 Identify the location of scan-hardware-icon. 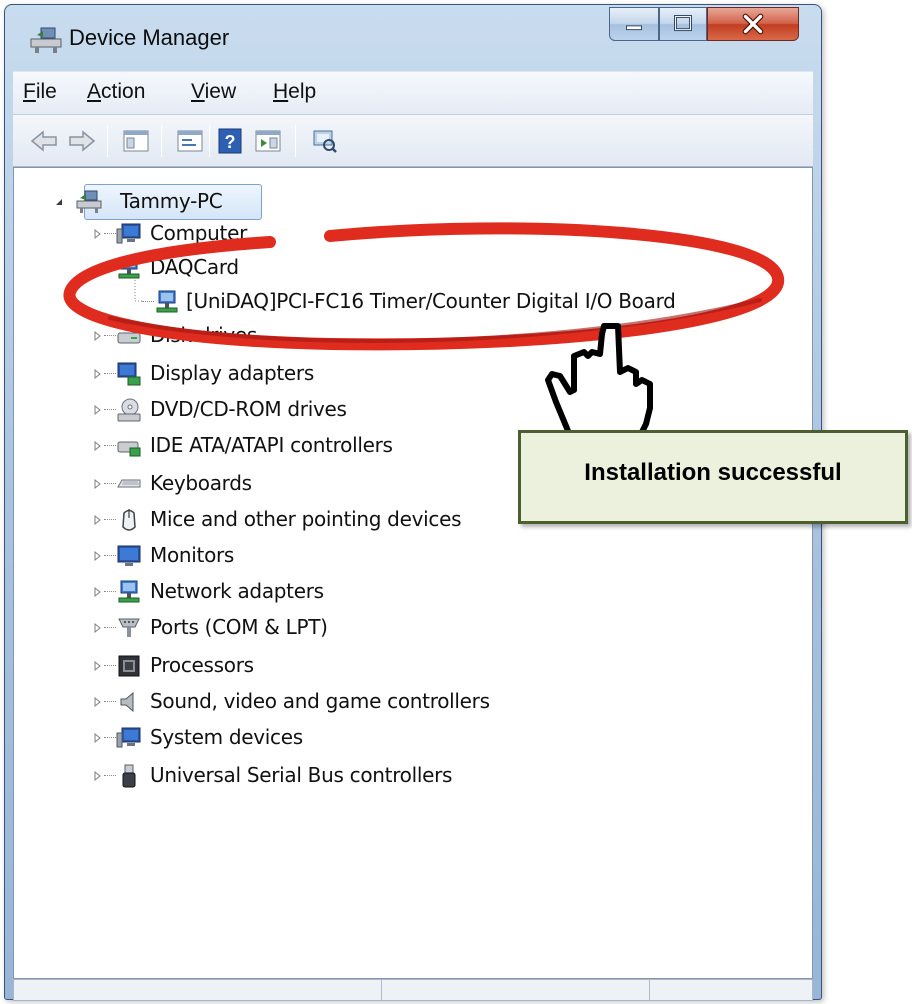
(324, 141).